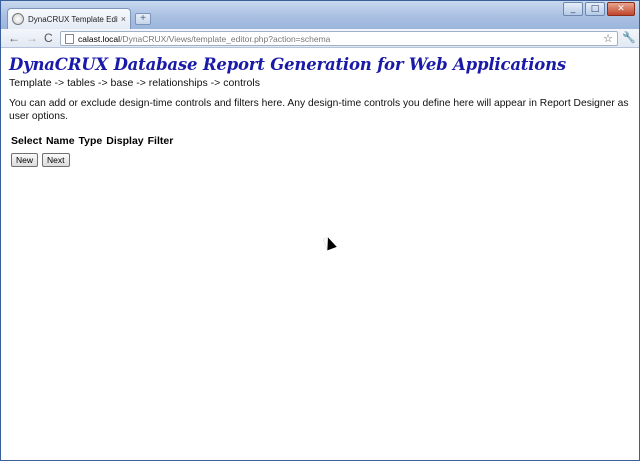 This screenshot has height=461, width=640. What do you see at coordinates (90, 141) in the screenshot?
I see `column-header-type: Type` at bounding box center [90, 141].